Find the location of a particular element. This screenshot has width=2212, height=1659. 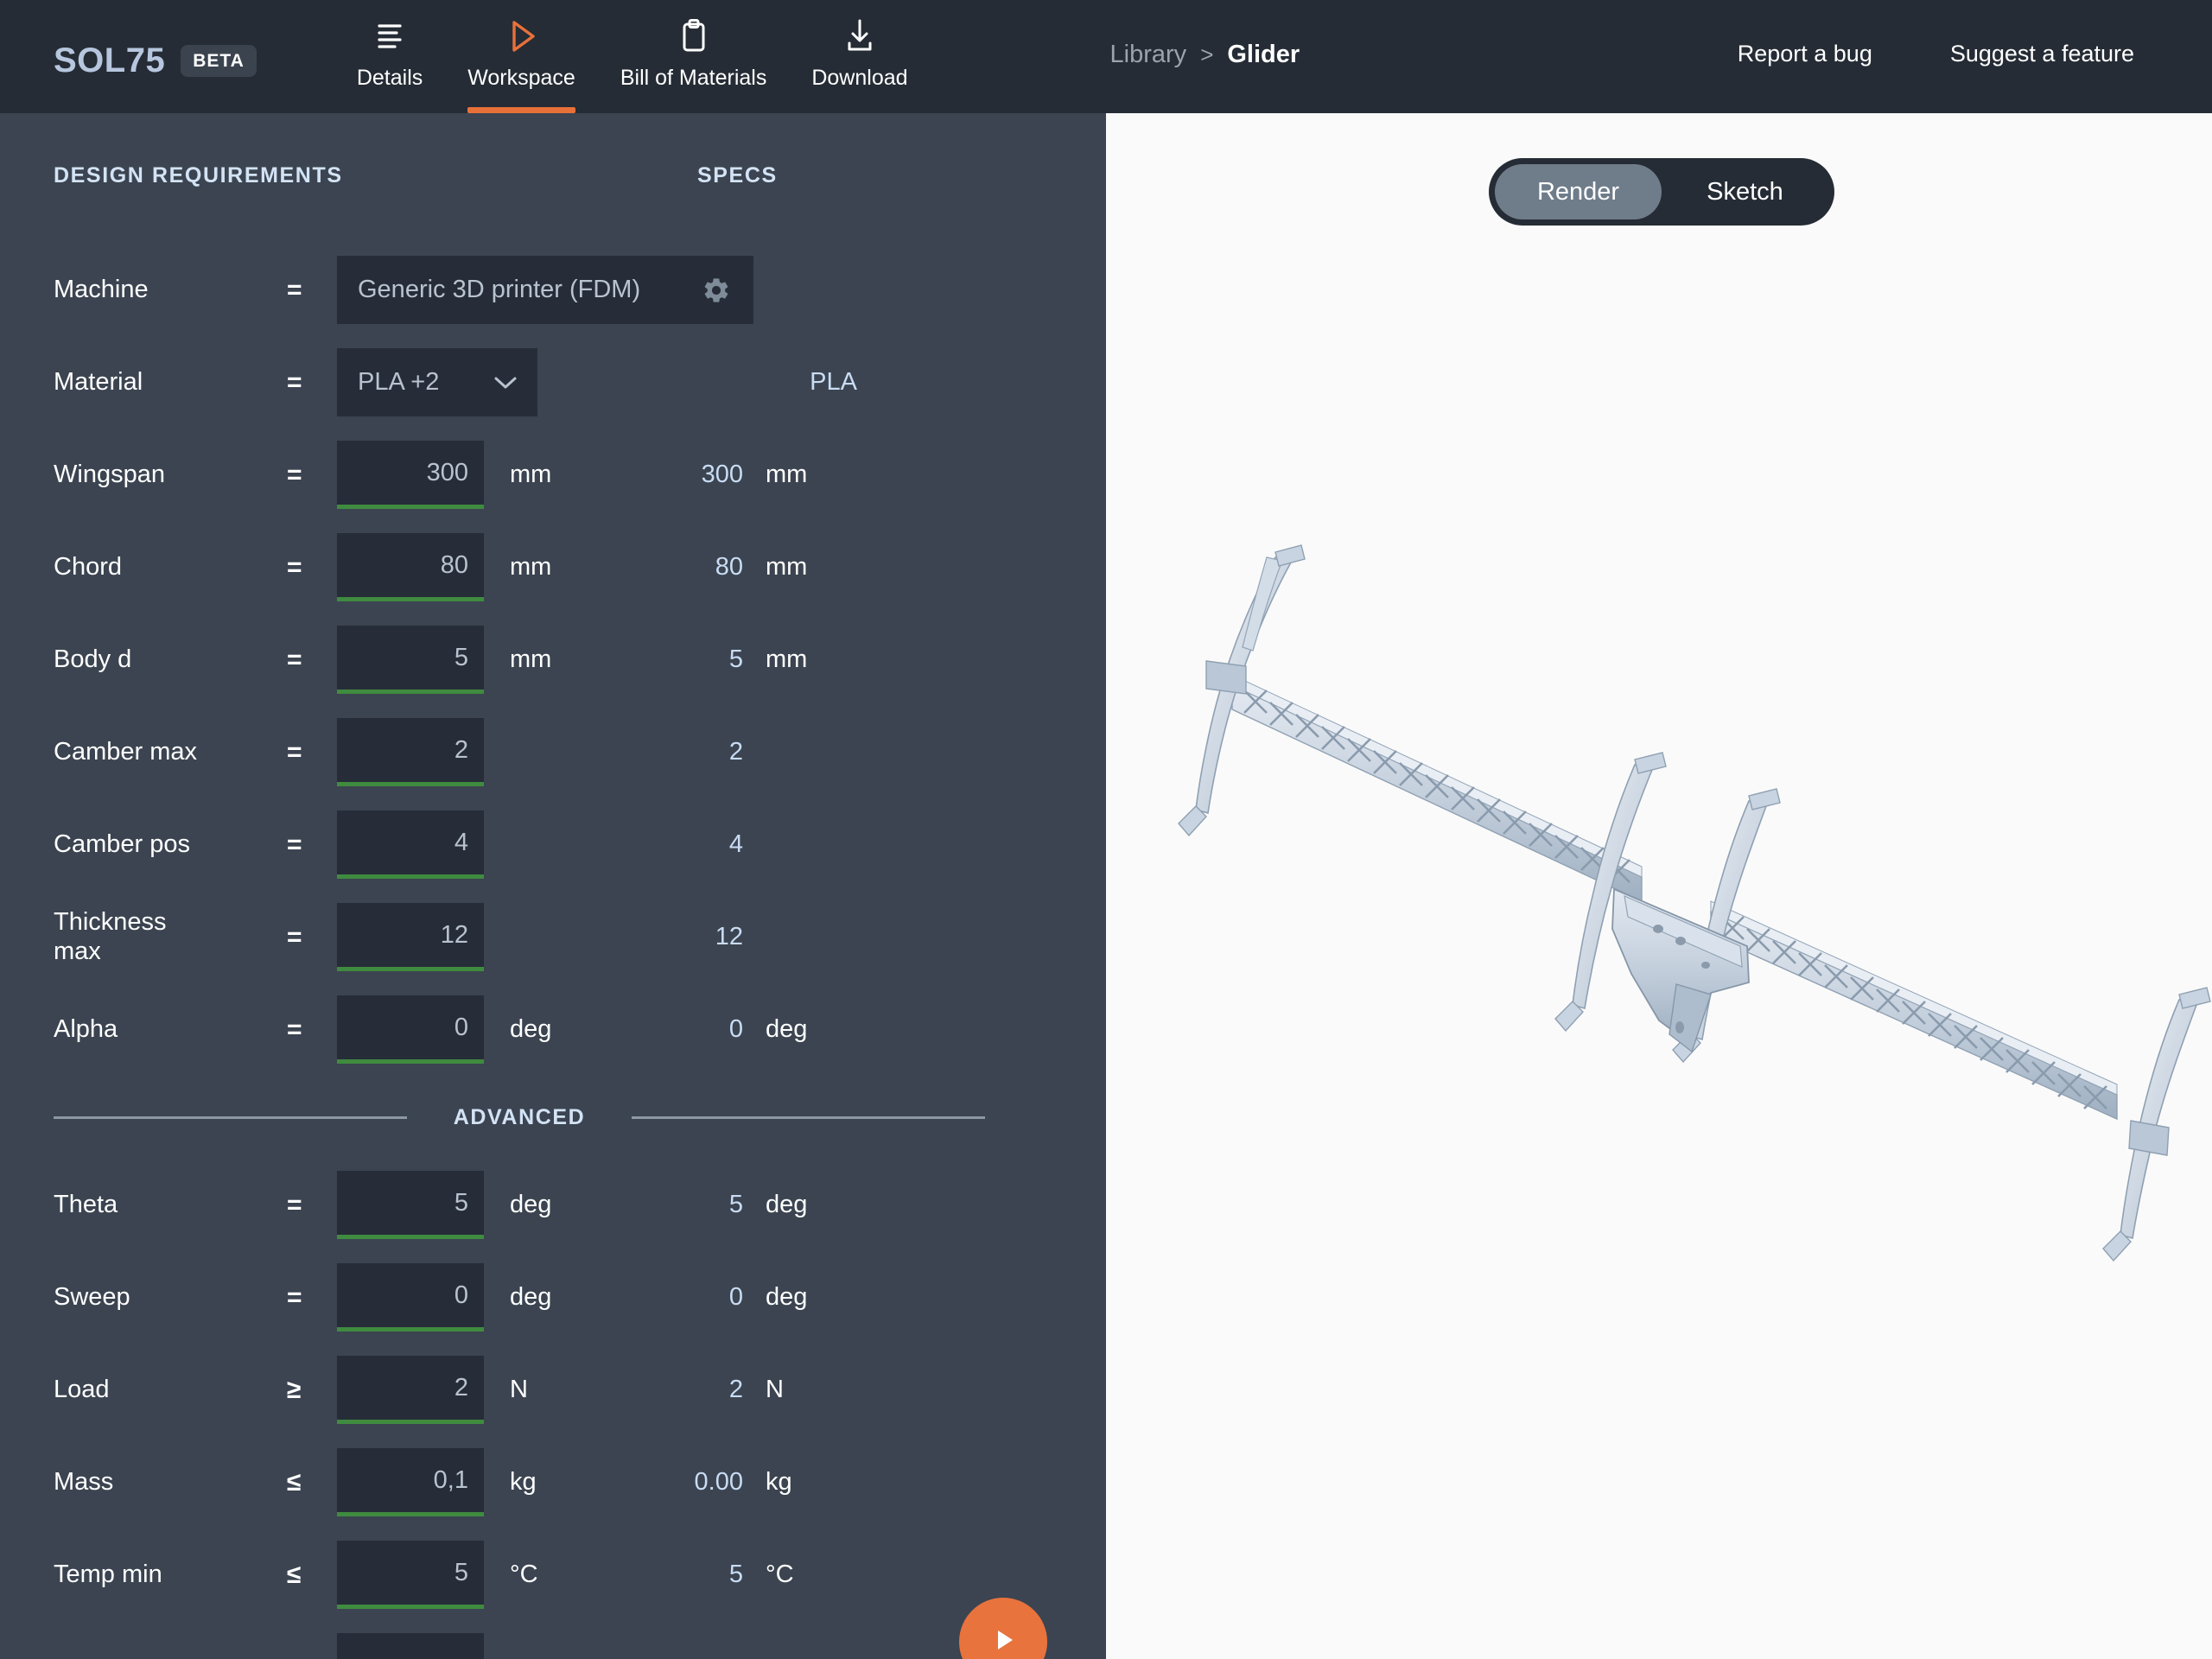

nav-tab-workspace: Workspace is located at coordinates (521, 56).